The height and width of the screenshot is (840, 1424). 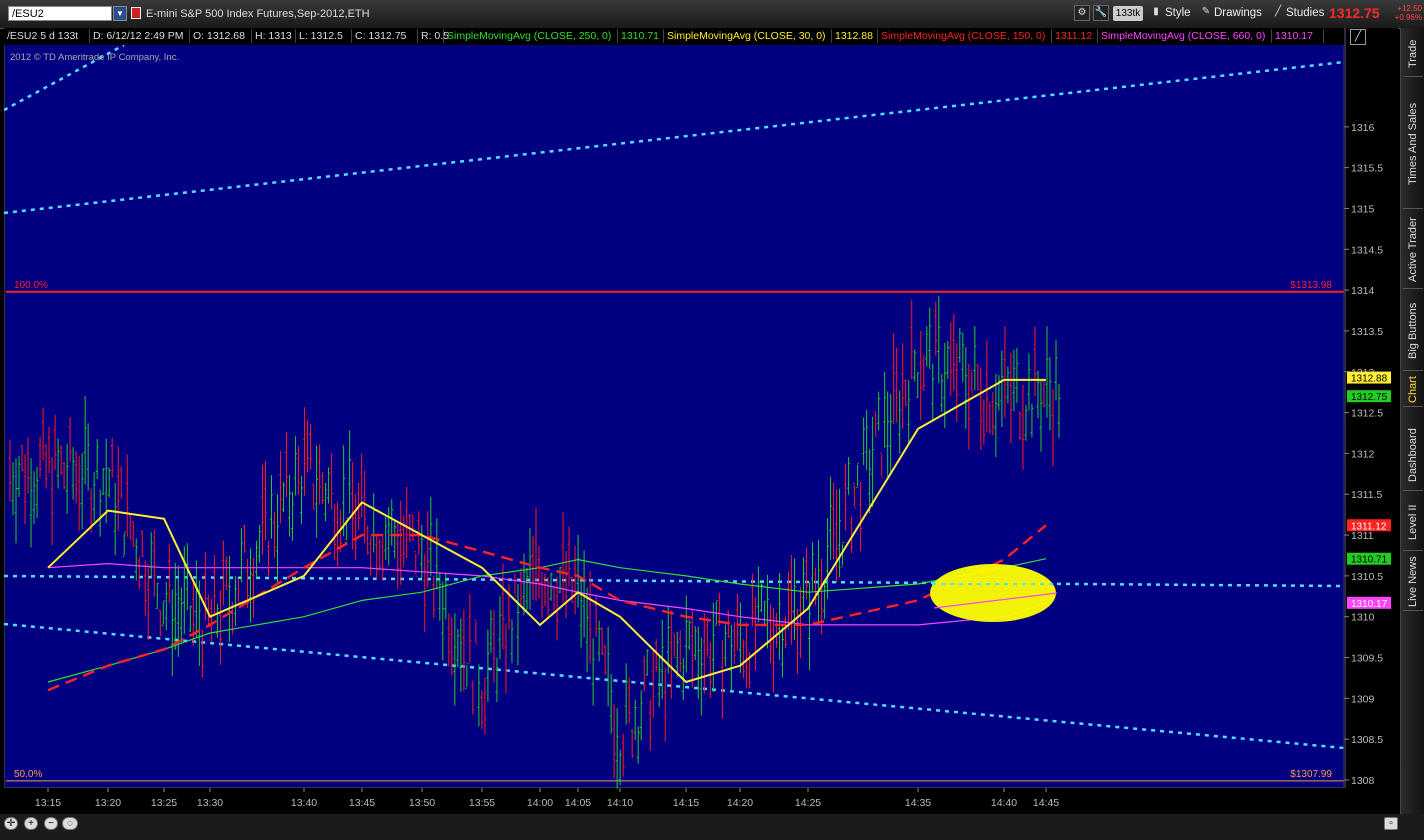 I want to click on header-close: C: 1312.75, so click(x=385, y=36).